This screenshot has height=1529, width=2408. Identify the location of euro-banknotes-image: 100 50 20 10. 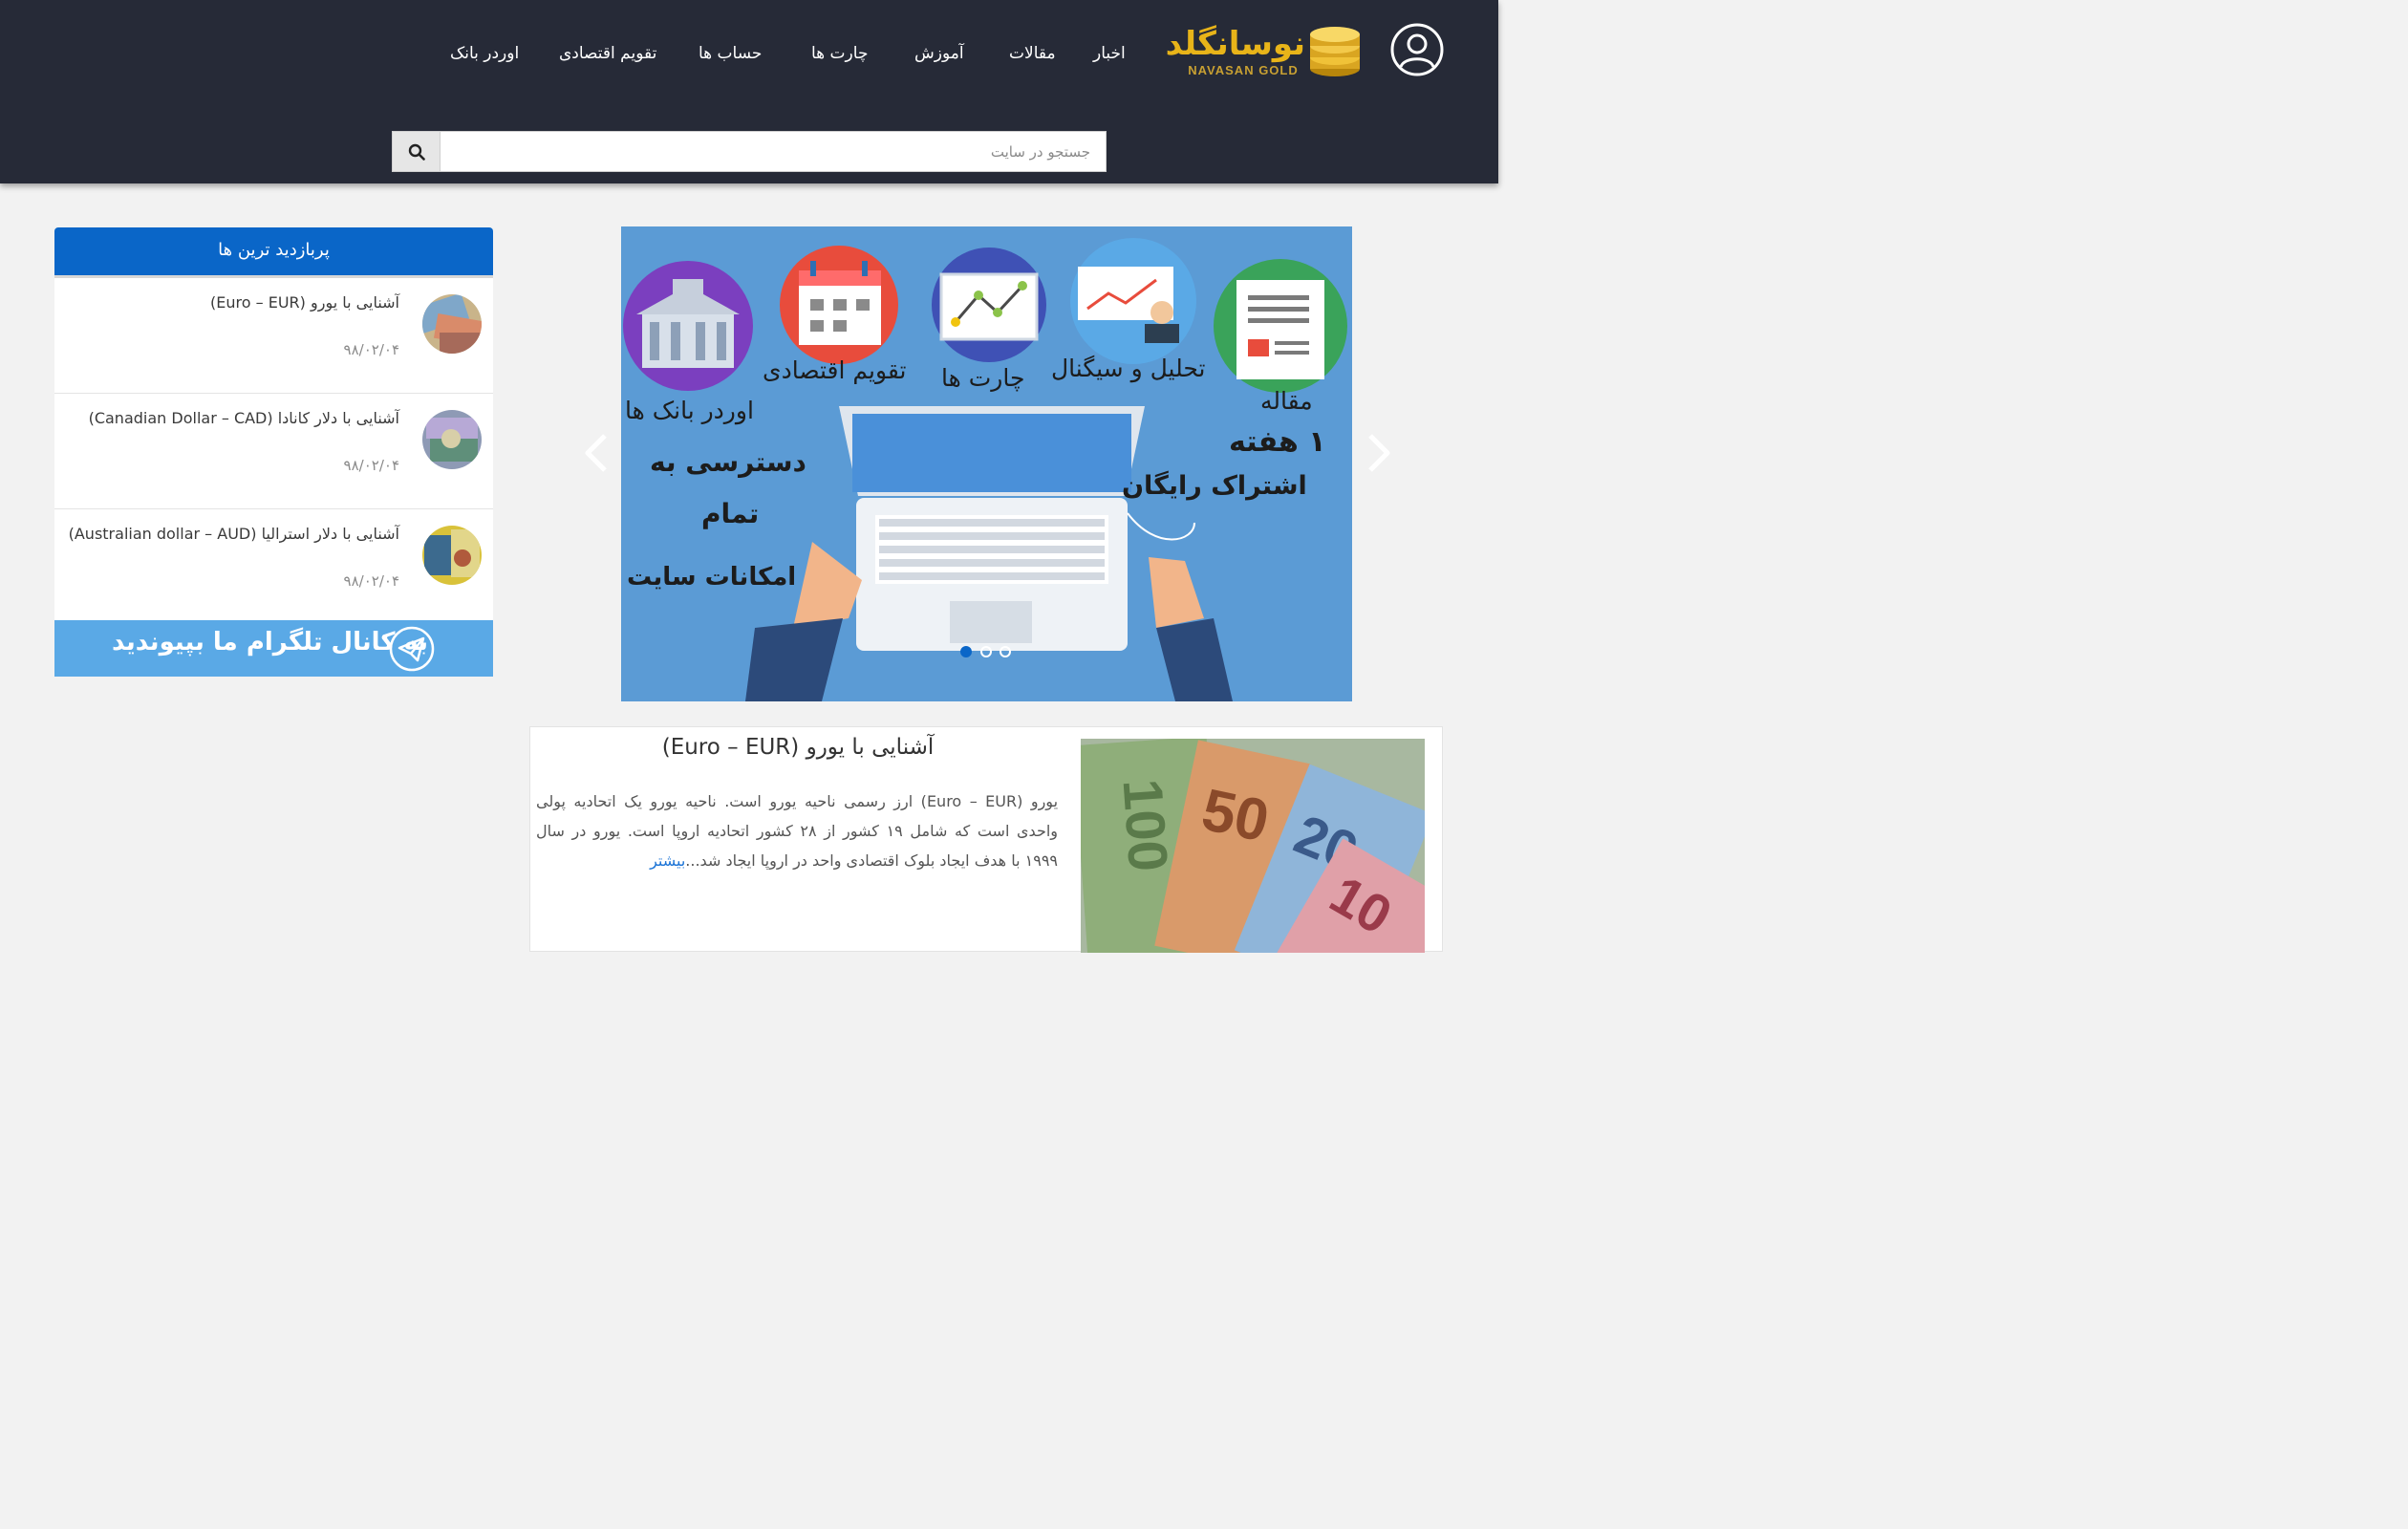
(1253, 846).